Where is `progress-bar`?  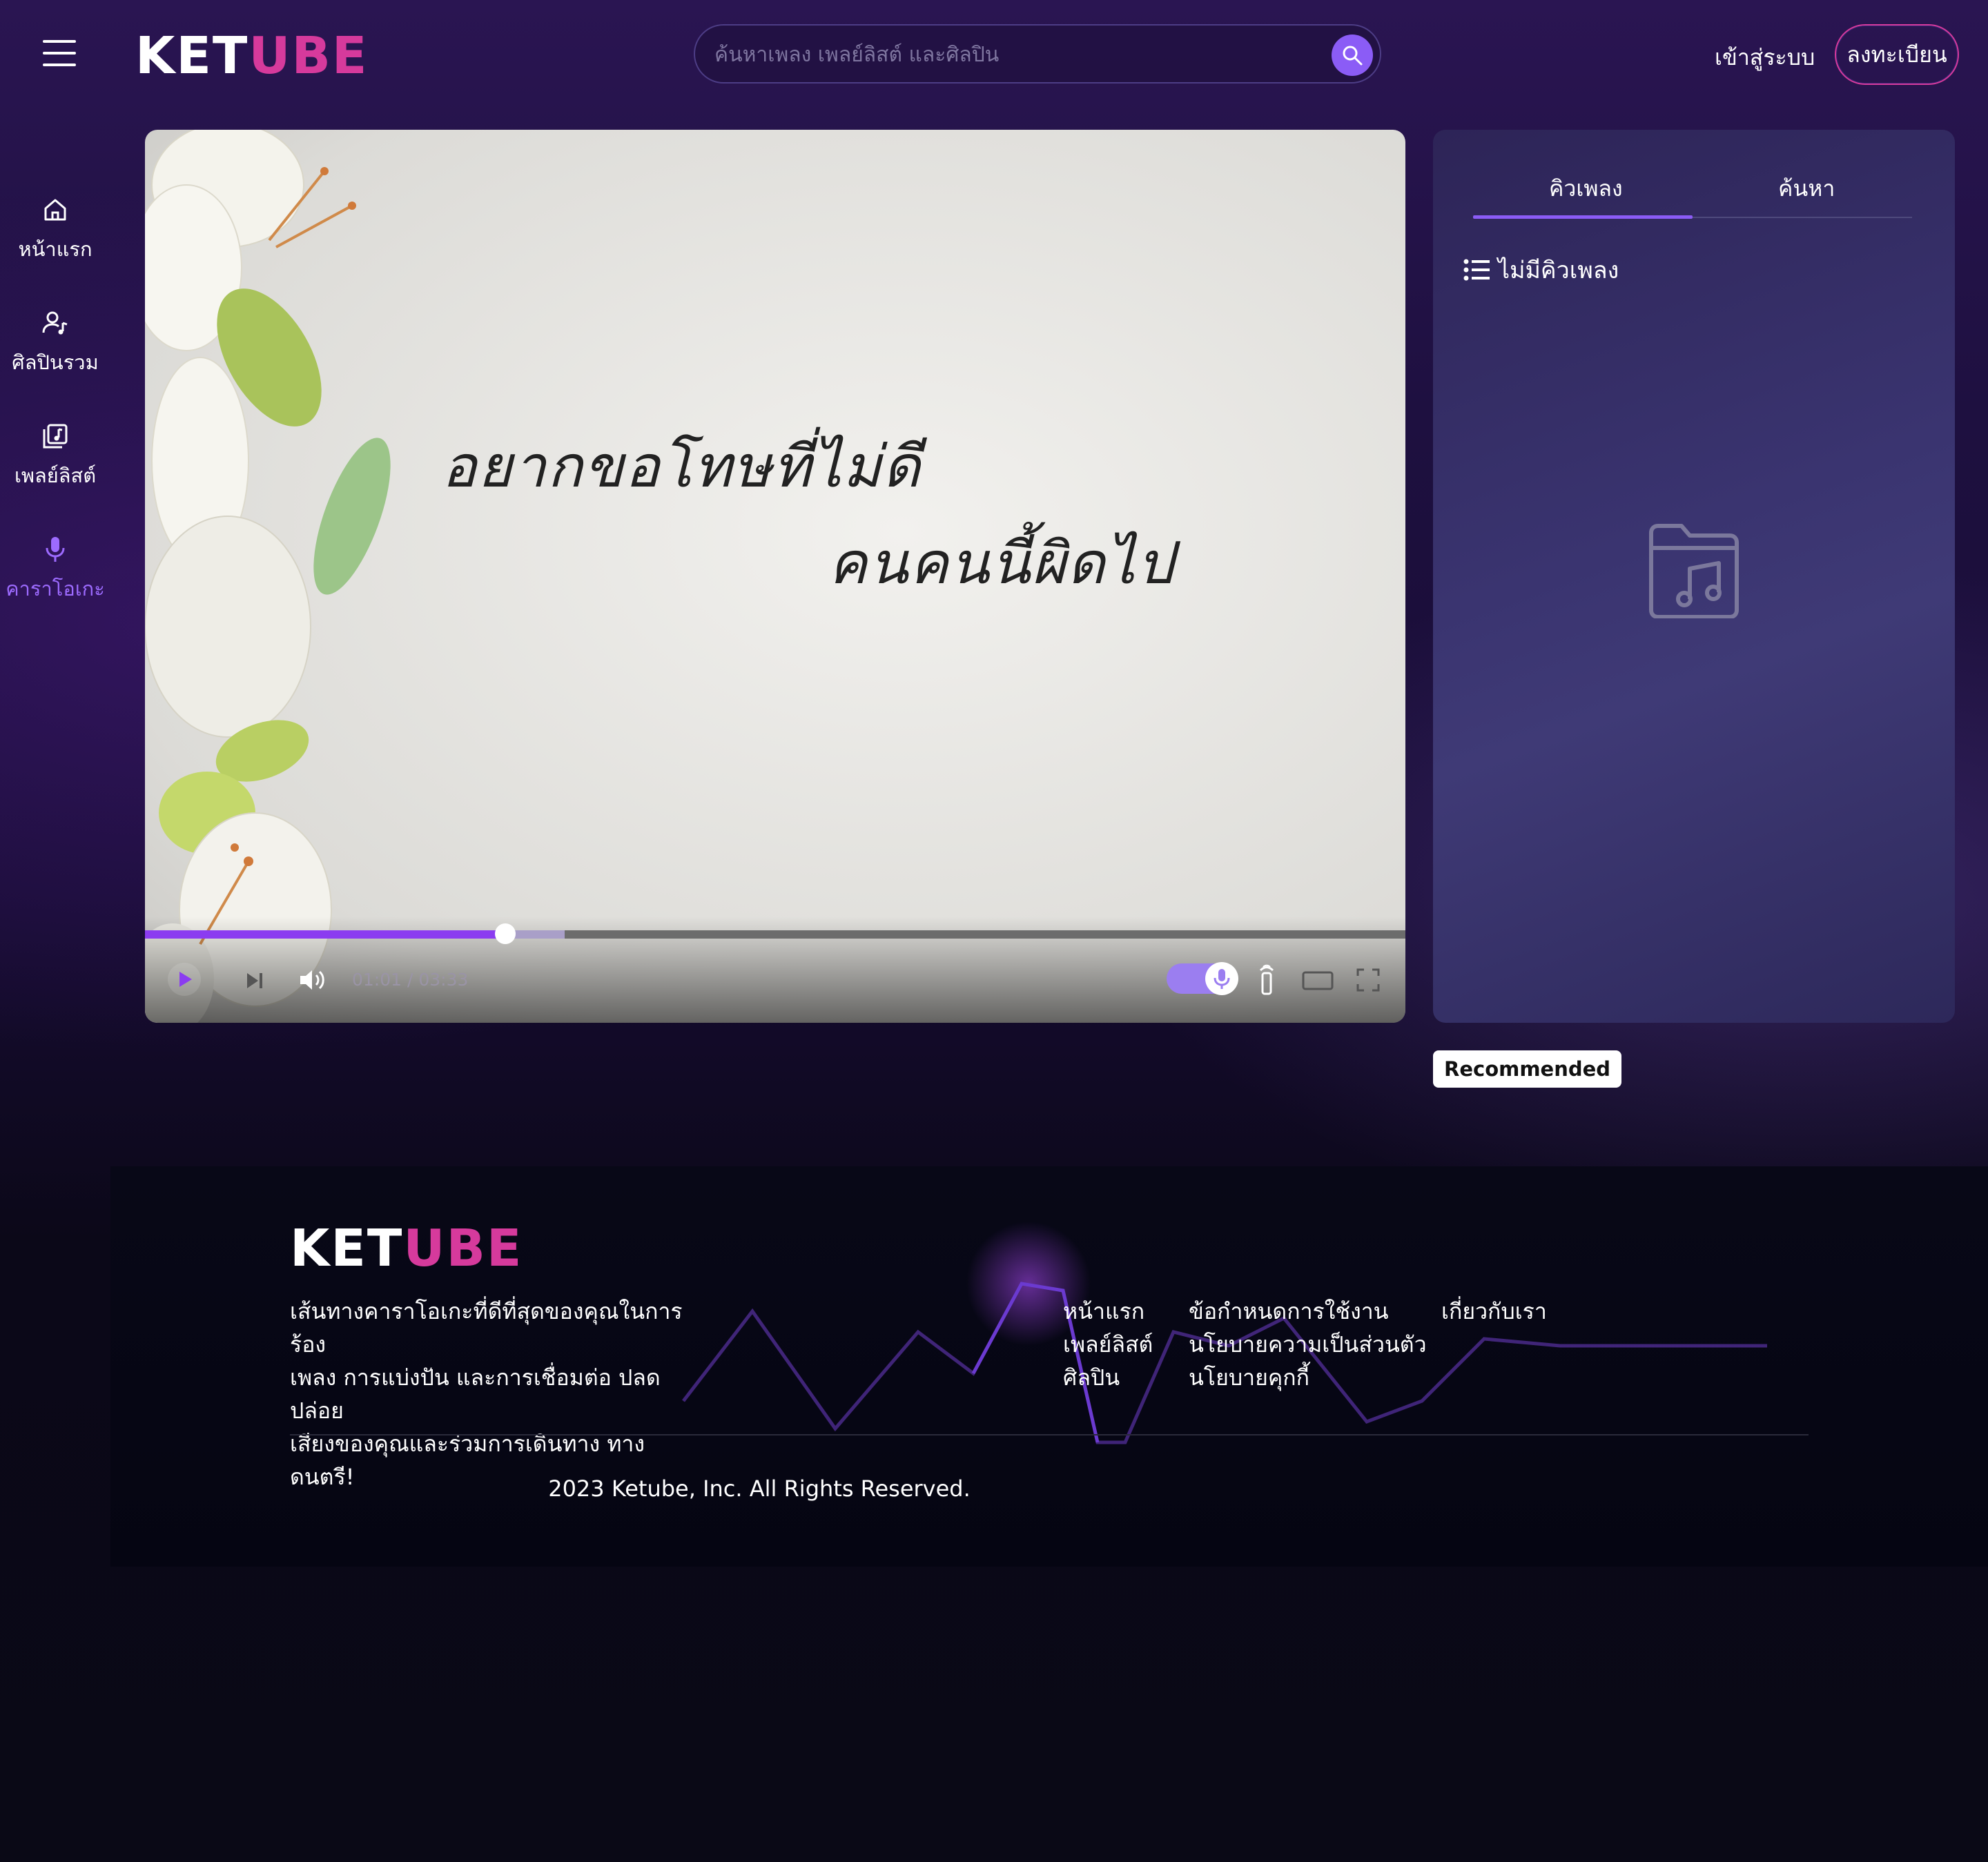
progress-bar is located at coordinates (775, 933).